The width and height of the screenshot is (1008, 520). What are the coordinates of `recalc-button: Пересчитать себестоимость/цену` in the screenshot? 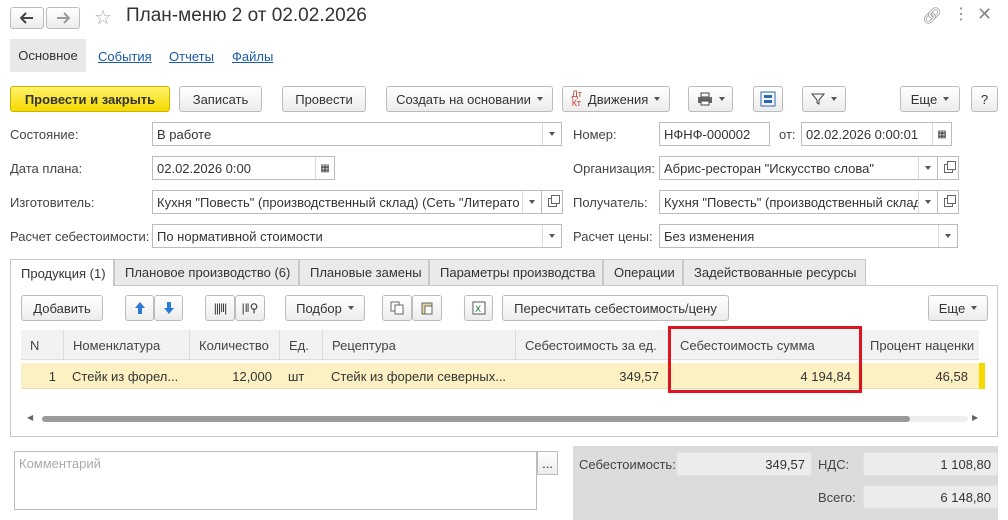 It's located at (615, 308).